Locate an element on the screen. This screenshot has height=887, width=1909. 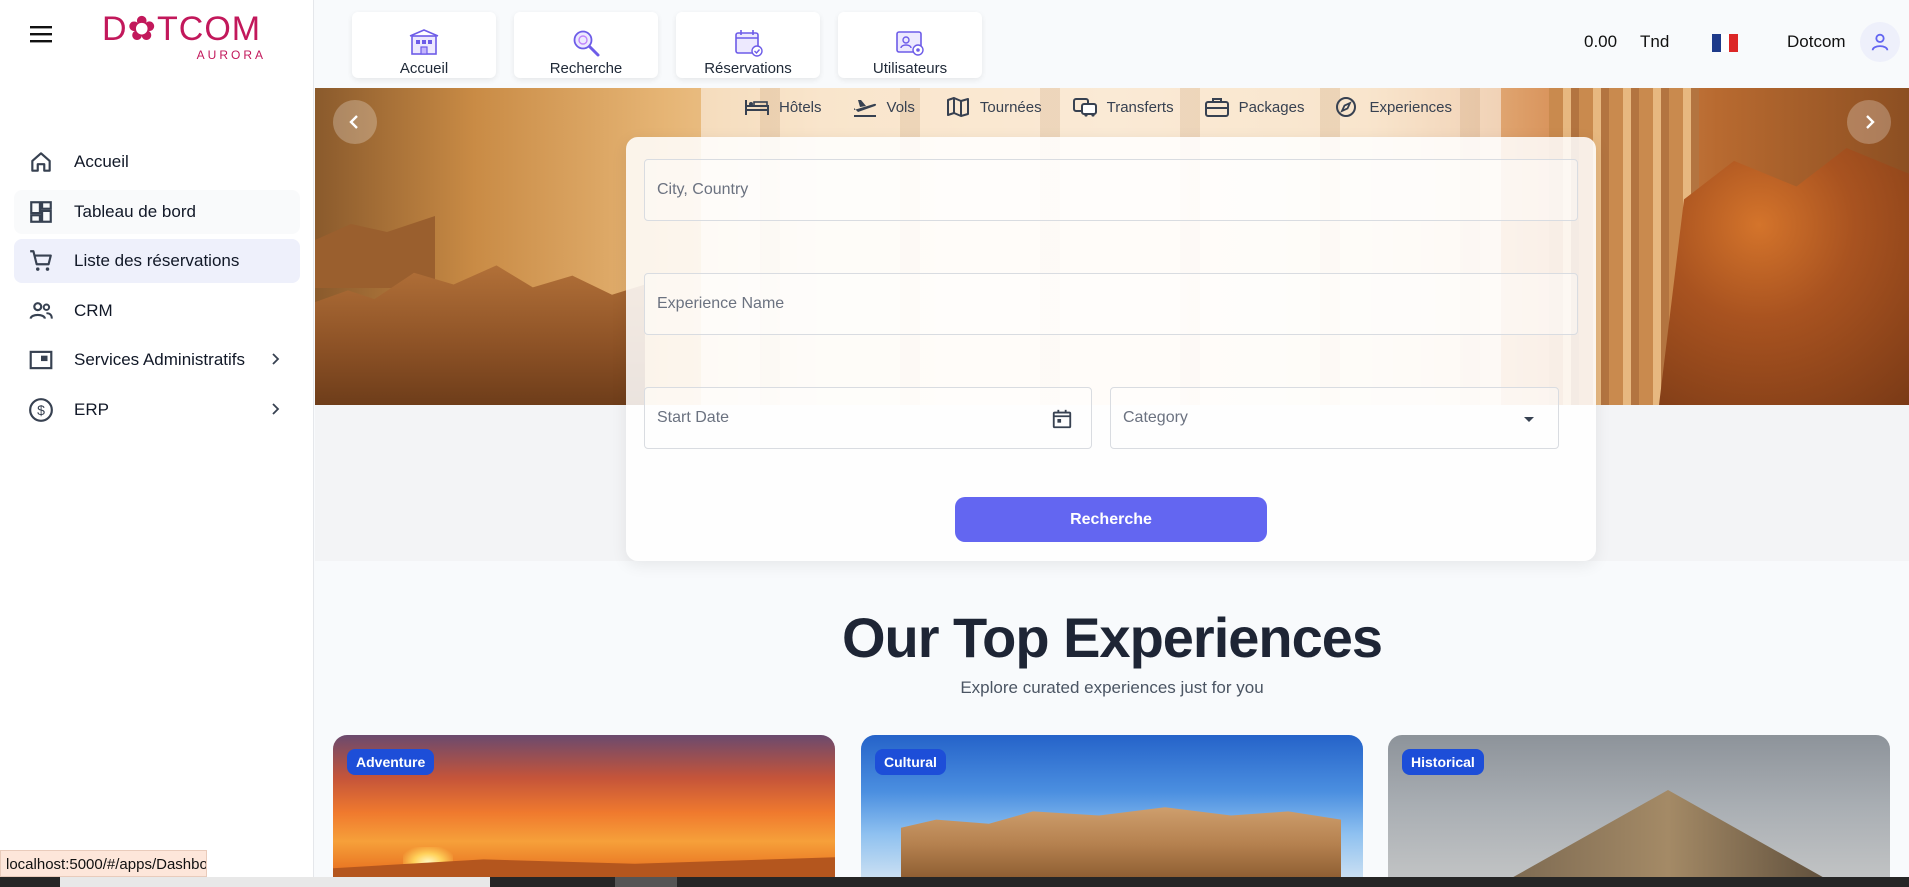
tab-experiences: Experiences is located at coordinates (1393, 107).